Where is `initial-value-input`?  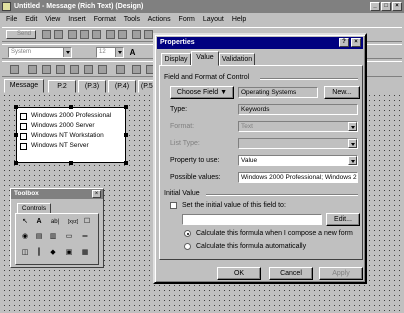 initial-value-input is located at coordinates (252, 219).